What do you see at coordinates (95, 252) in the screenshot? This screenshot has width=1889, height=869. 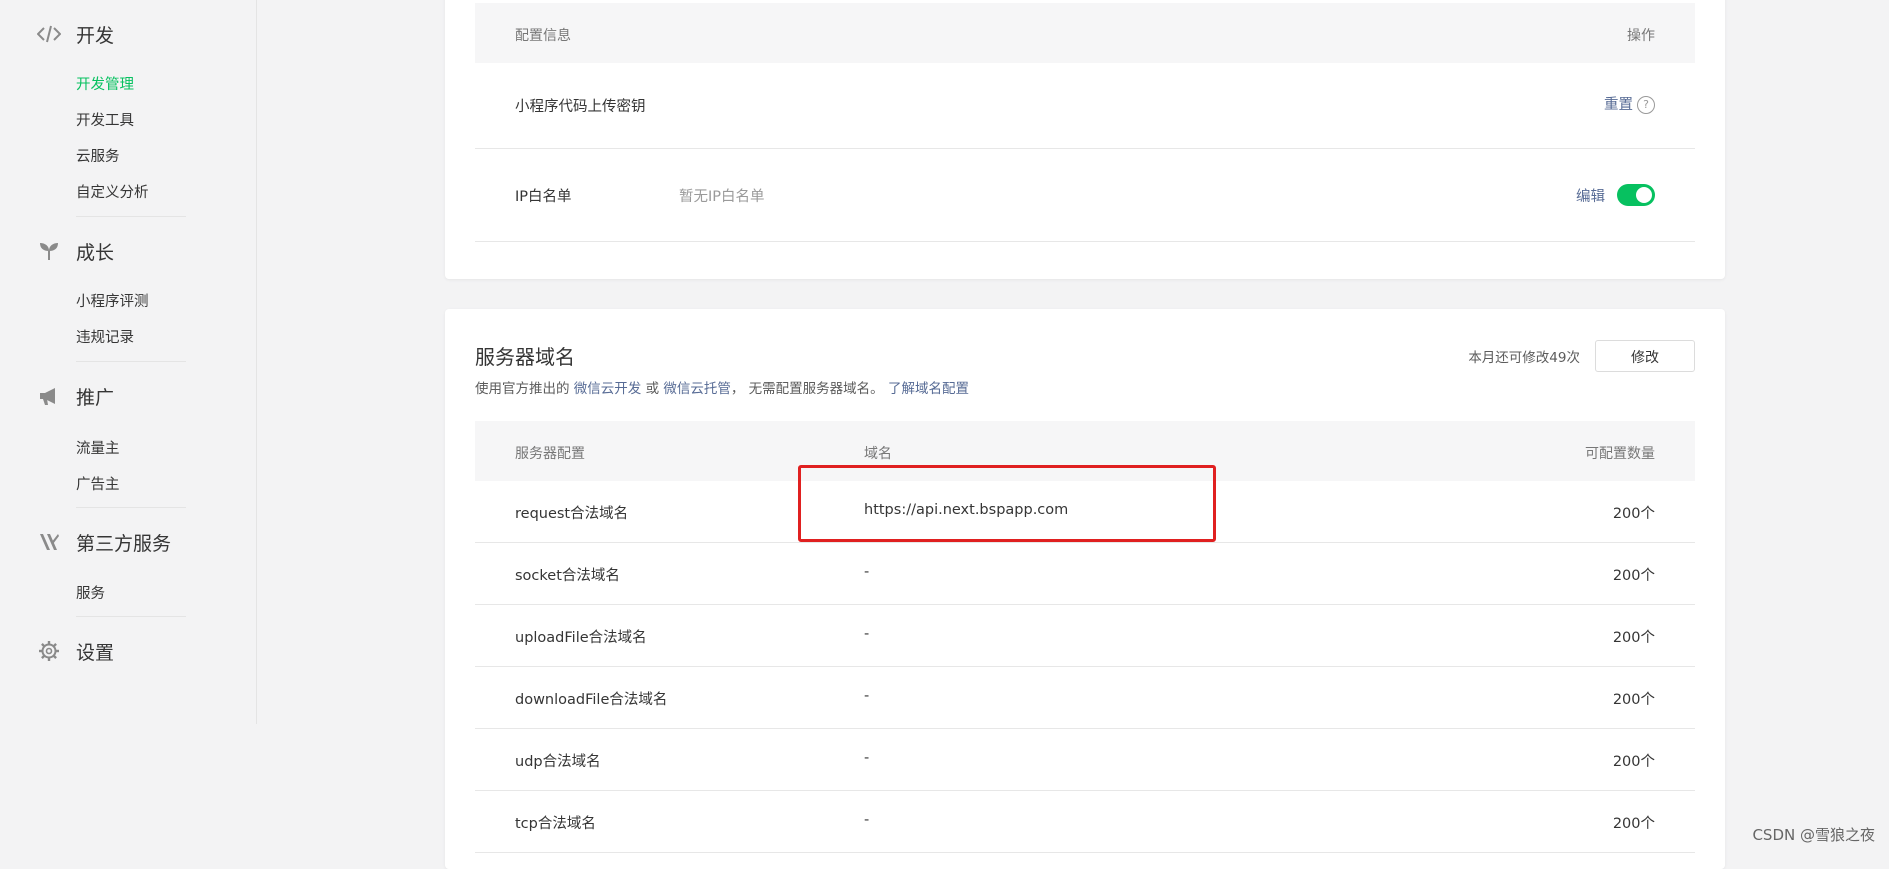 I see `nav-group-title: 成长` at bounding box center [95, 252].